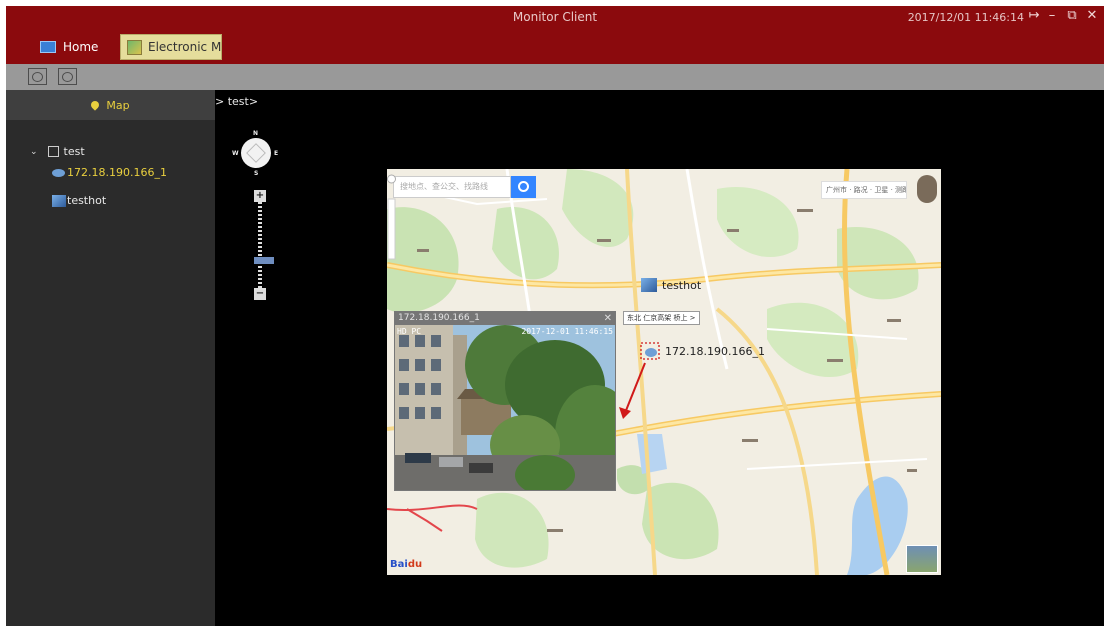 This screenshot has height=626, width=1110. I want to click on tree-item-camera: 172.18.190.166_1, so click(109, 172).